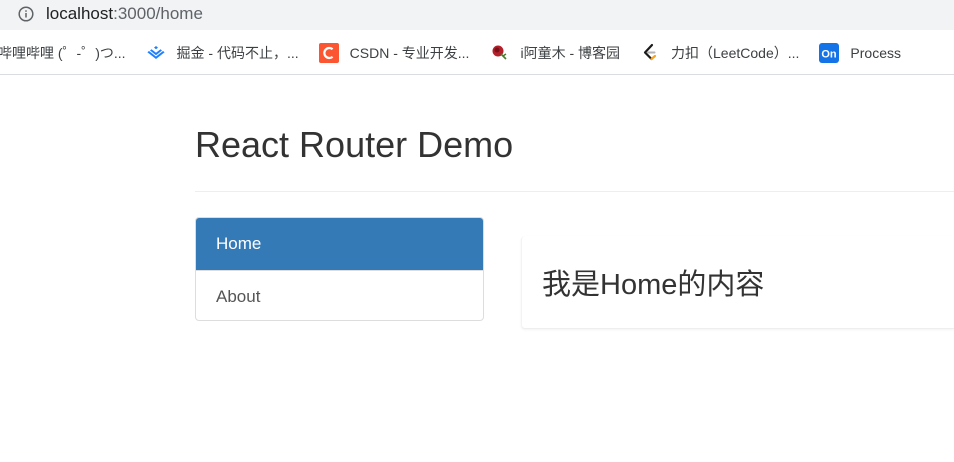  What do you see at coordinates (339, 295) in the screenshot?
I see `nav-item-about: About` at bounding box center [339, 295].